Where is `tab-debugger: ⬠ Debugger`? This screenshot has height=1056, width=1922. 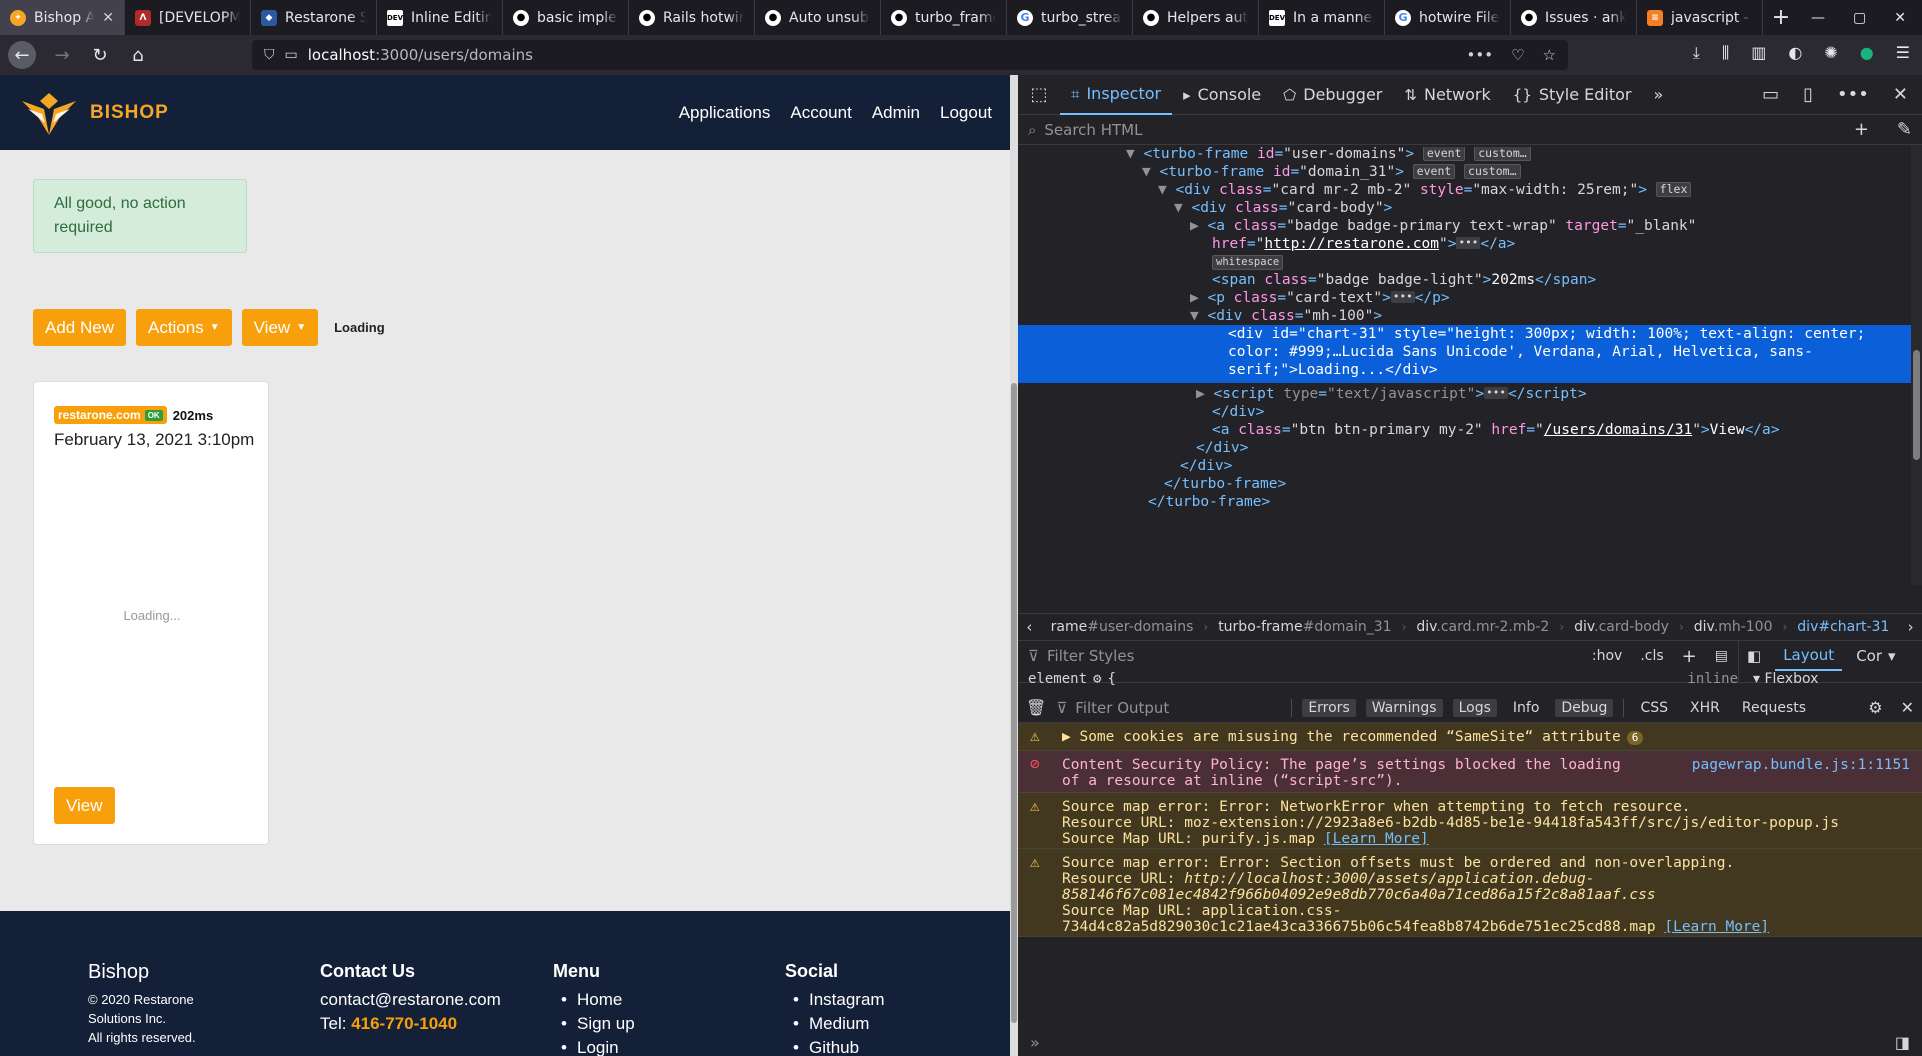
tab-debugger: ⬠ Debugger is located at coordinates (1332, 95).